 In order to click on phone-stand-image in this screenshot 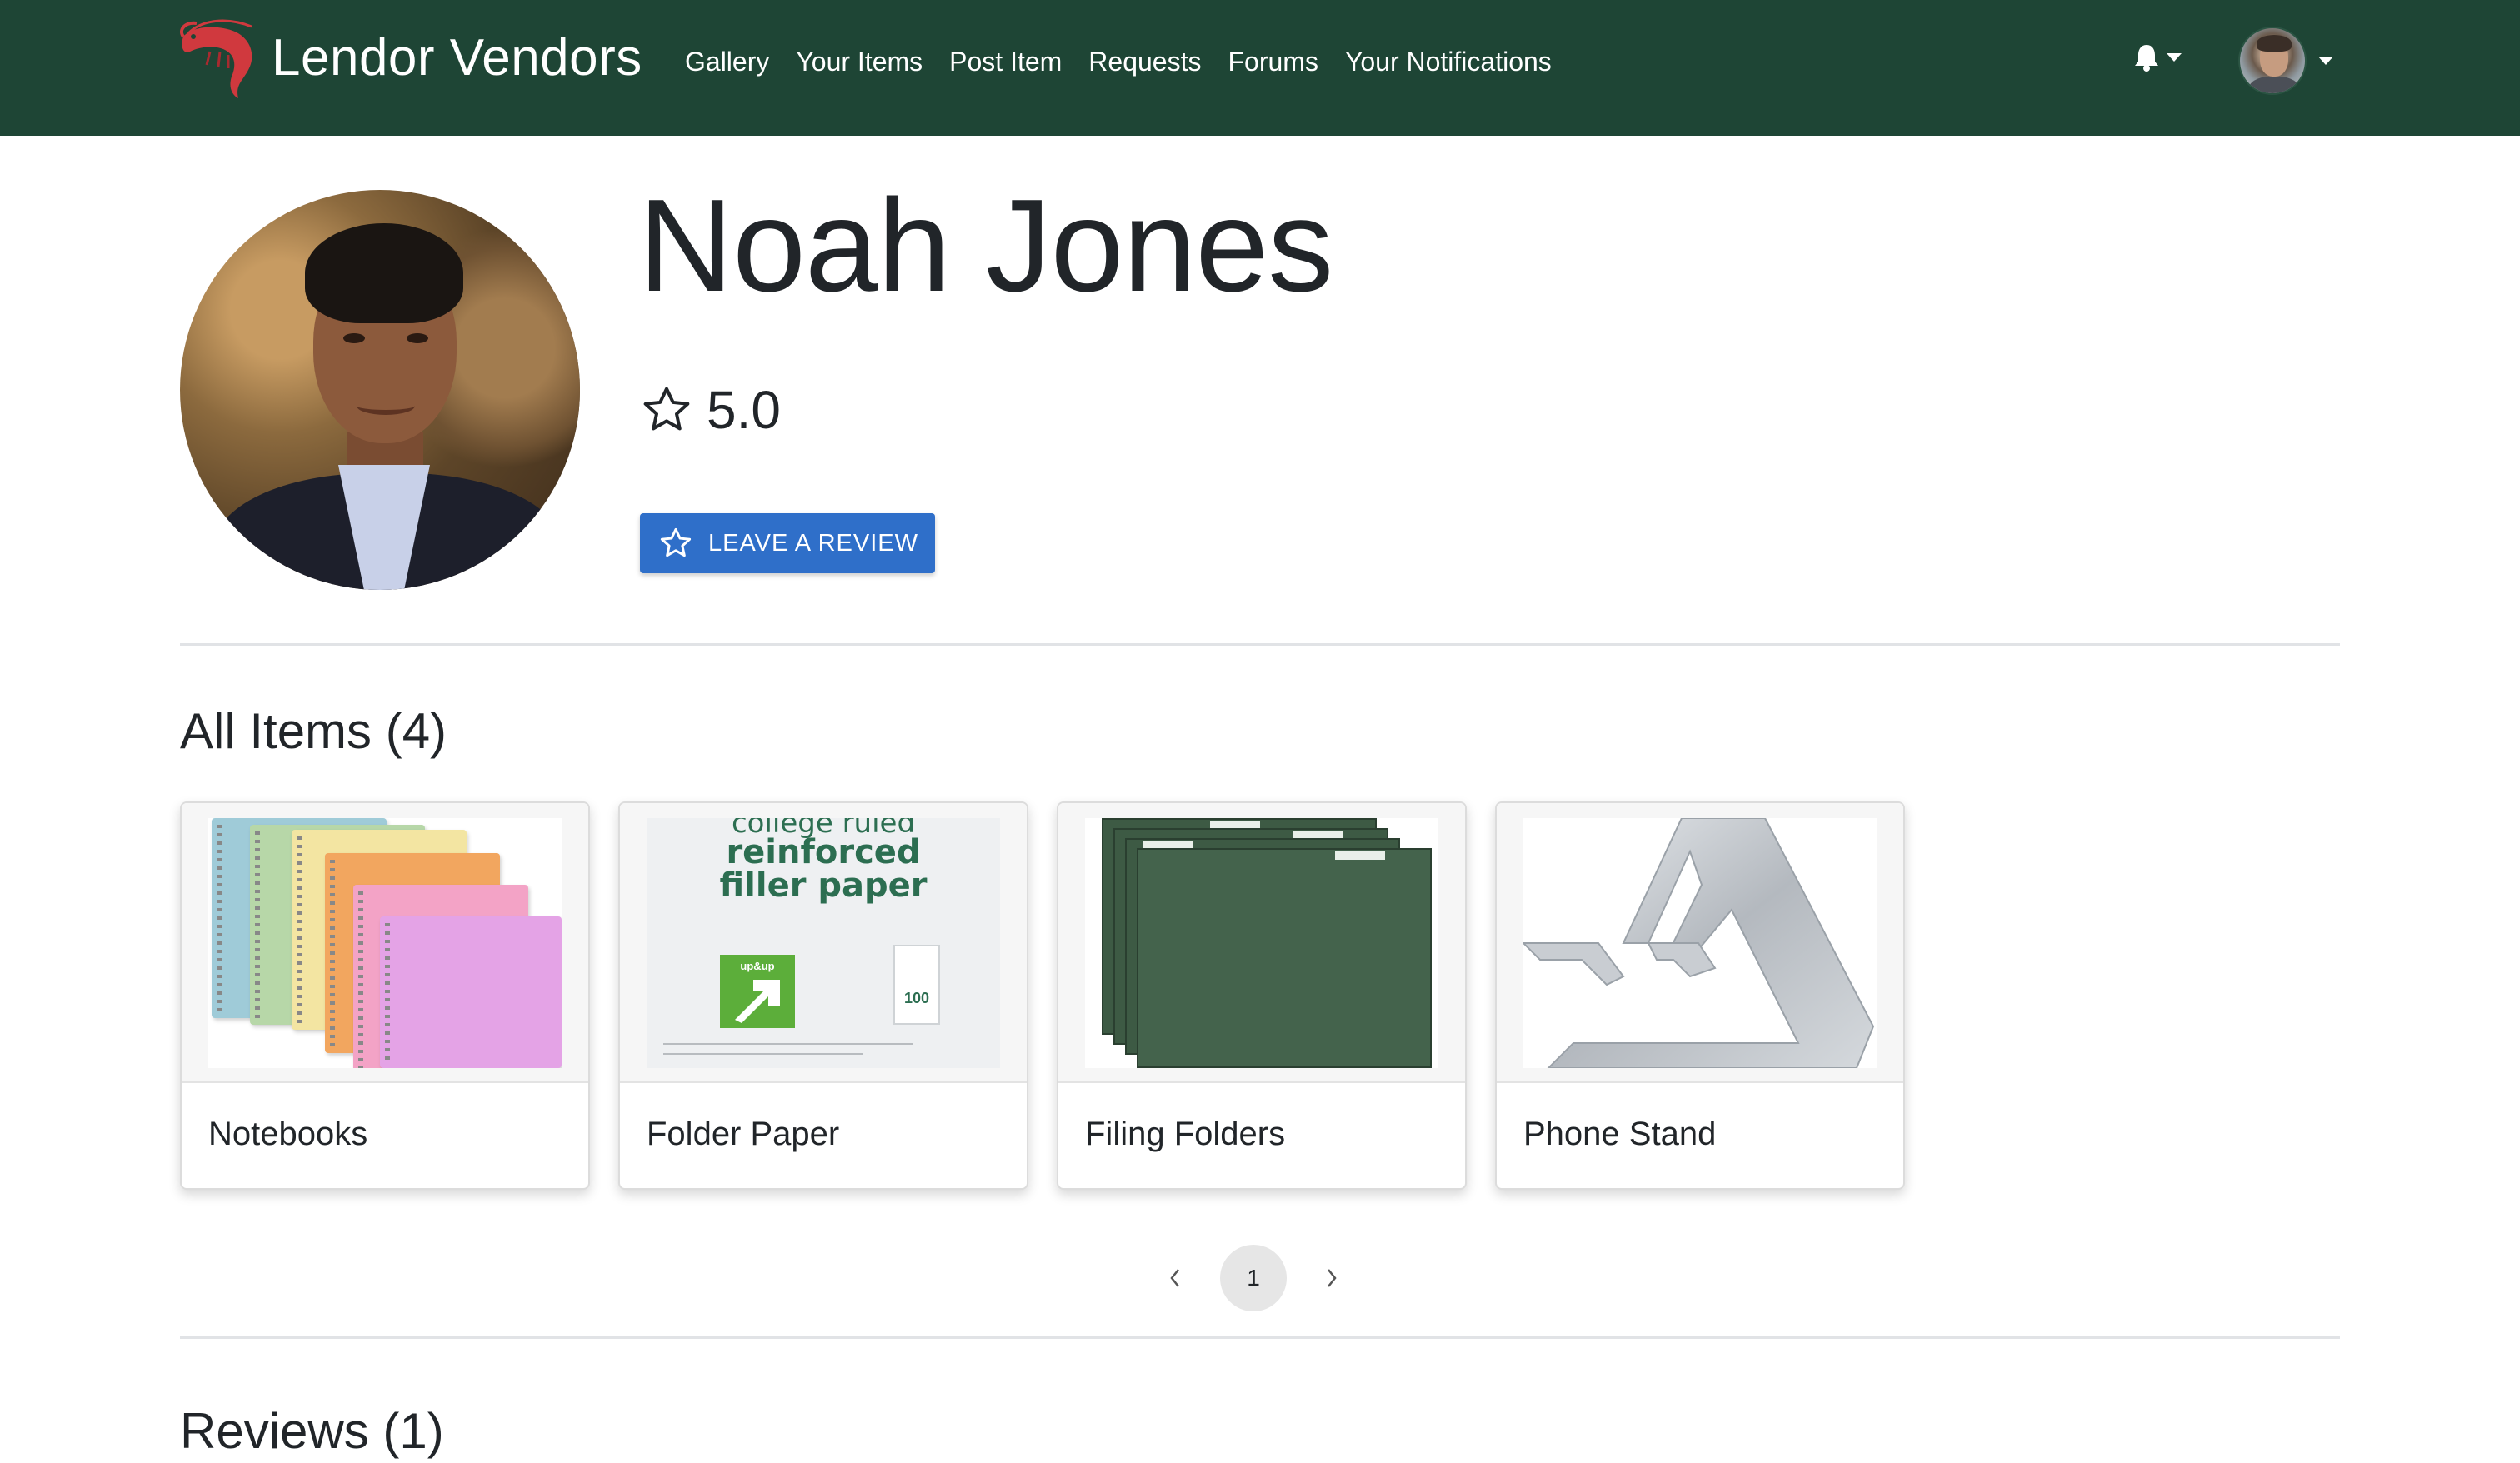, I will do `click(1700, 943)`.